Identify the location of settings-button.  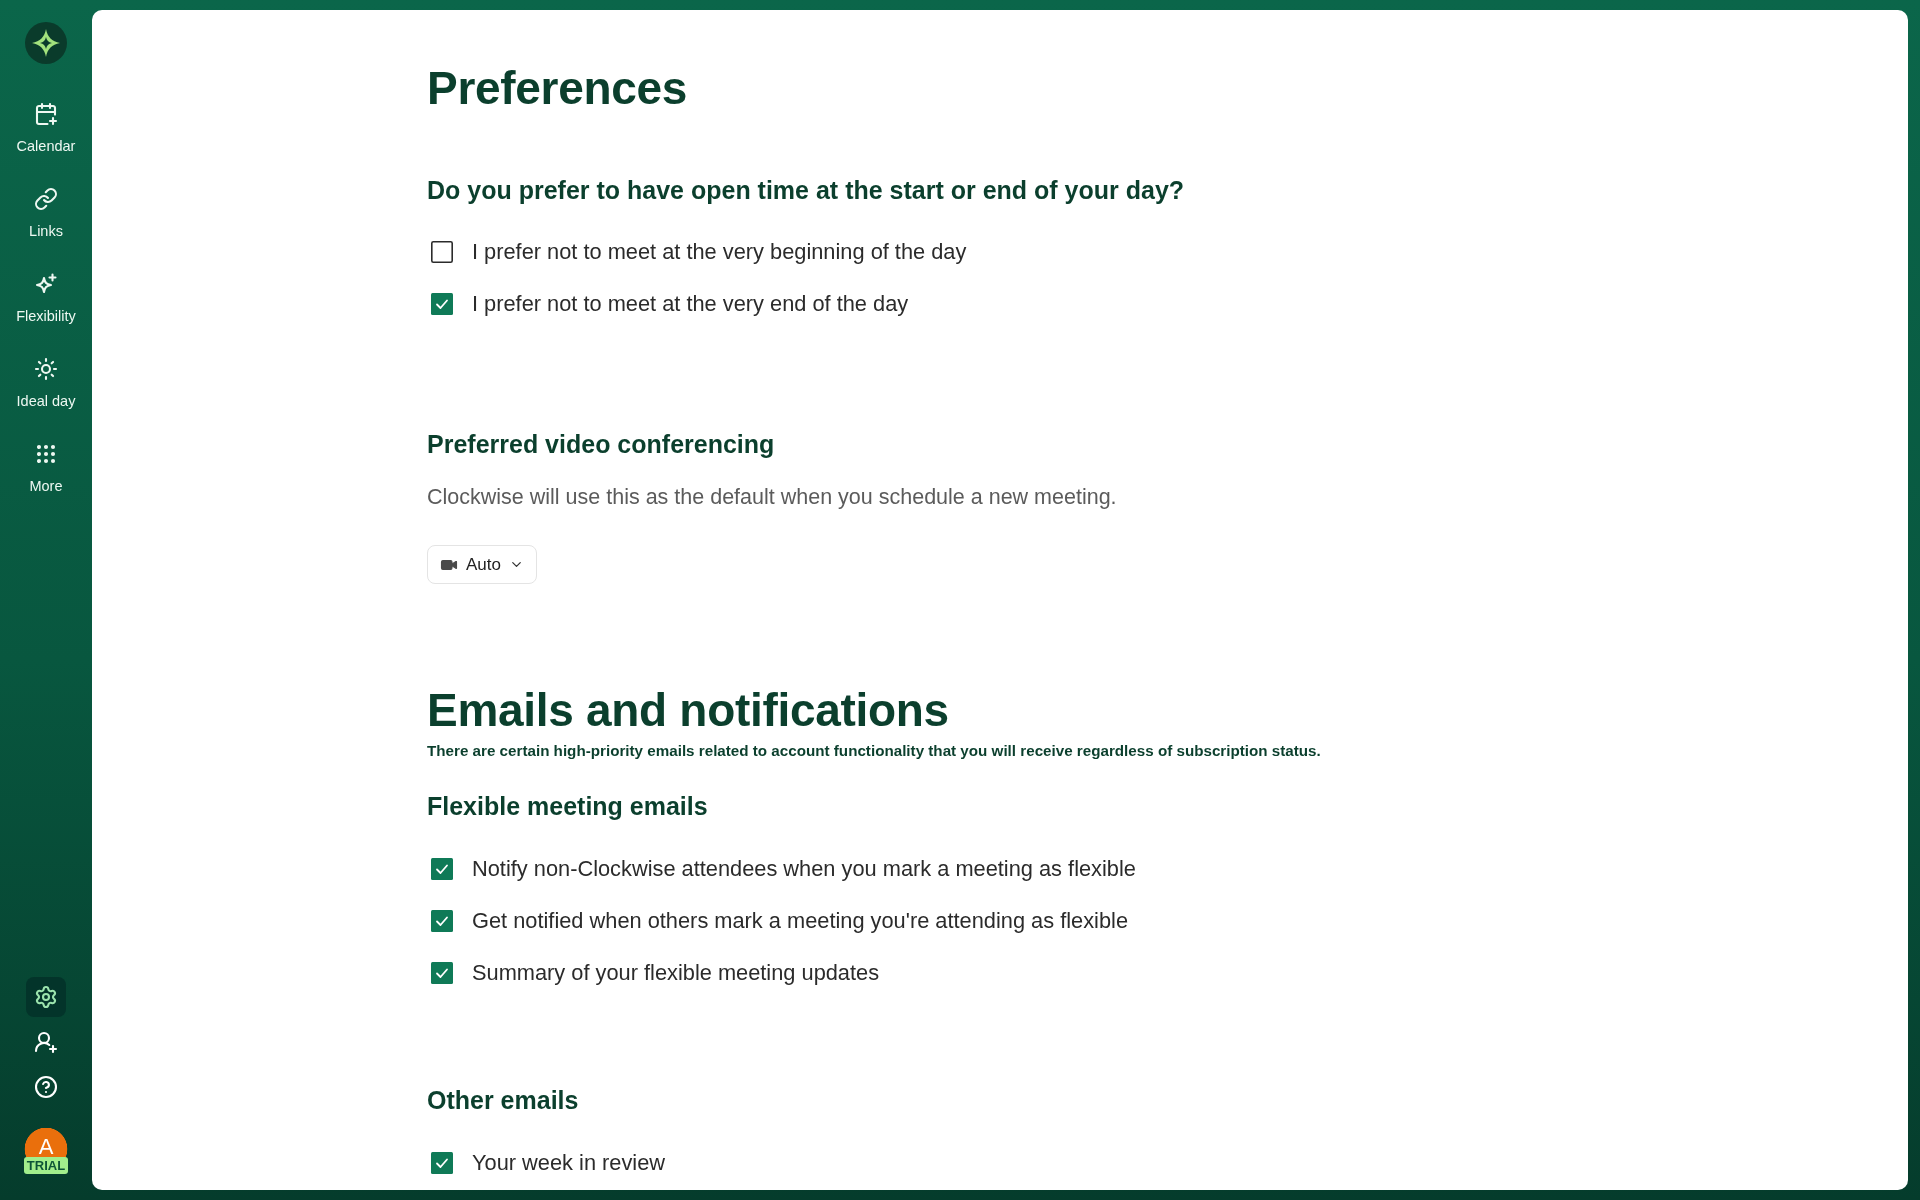
(46, 997).